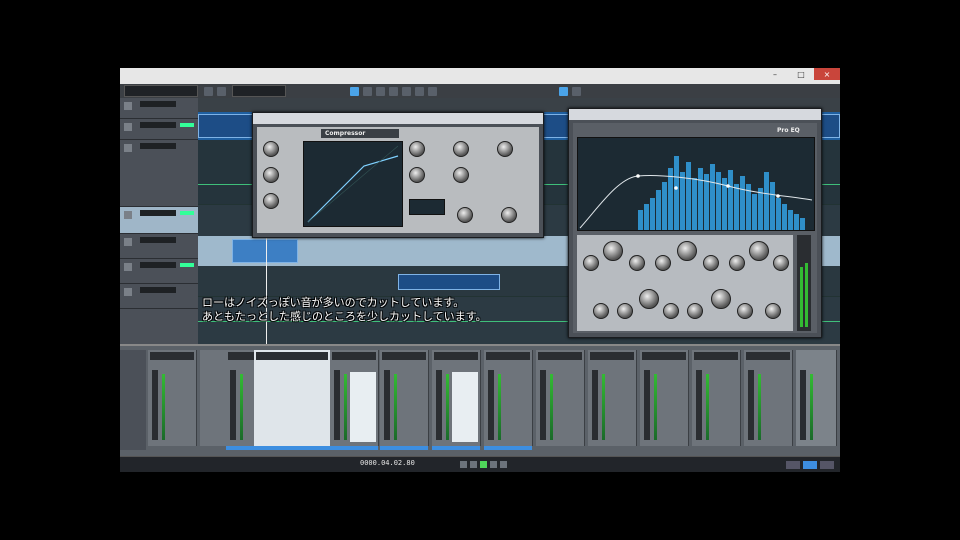  Describe the element at coordinates (463, 464) in the screenshot. I see `rewind-icon` at that location.